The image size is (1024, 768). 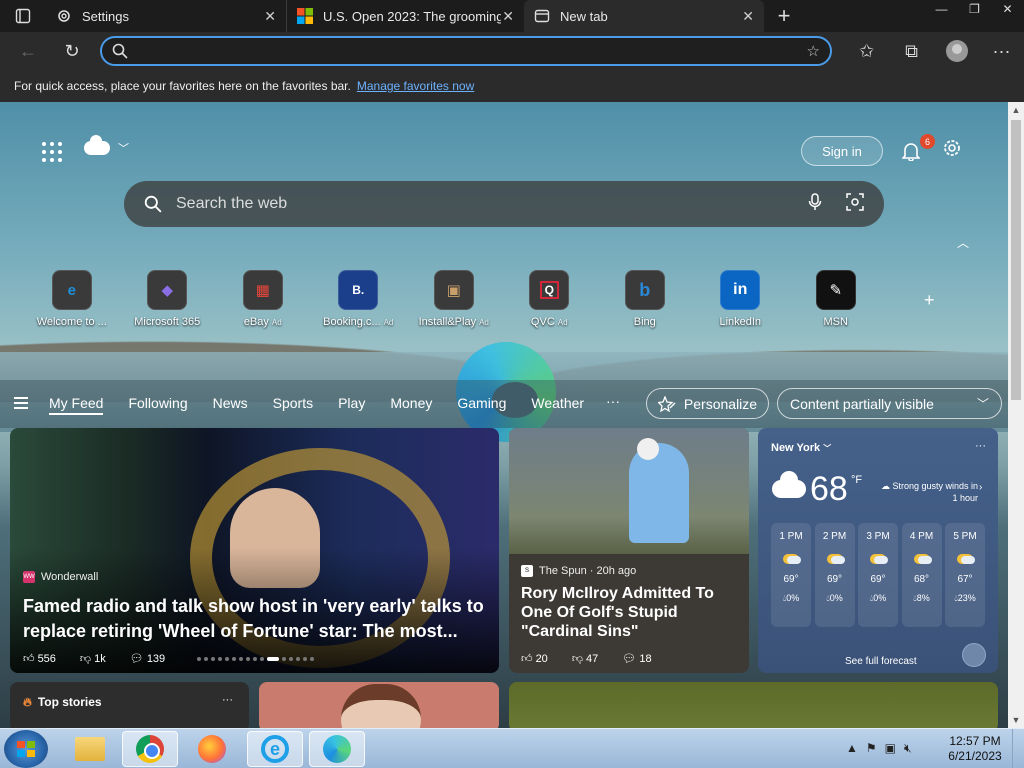 What do you see at coordinates (642, 658) in the screenshot?
I see `comments-button: 💬︎ 18` at bounding box center [642, 658].